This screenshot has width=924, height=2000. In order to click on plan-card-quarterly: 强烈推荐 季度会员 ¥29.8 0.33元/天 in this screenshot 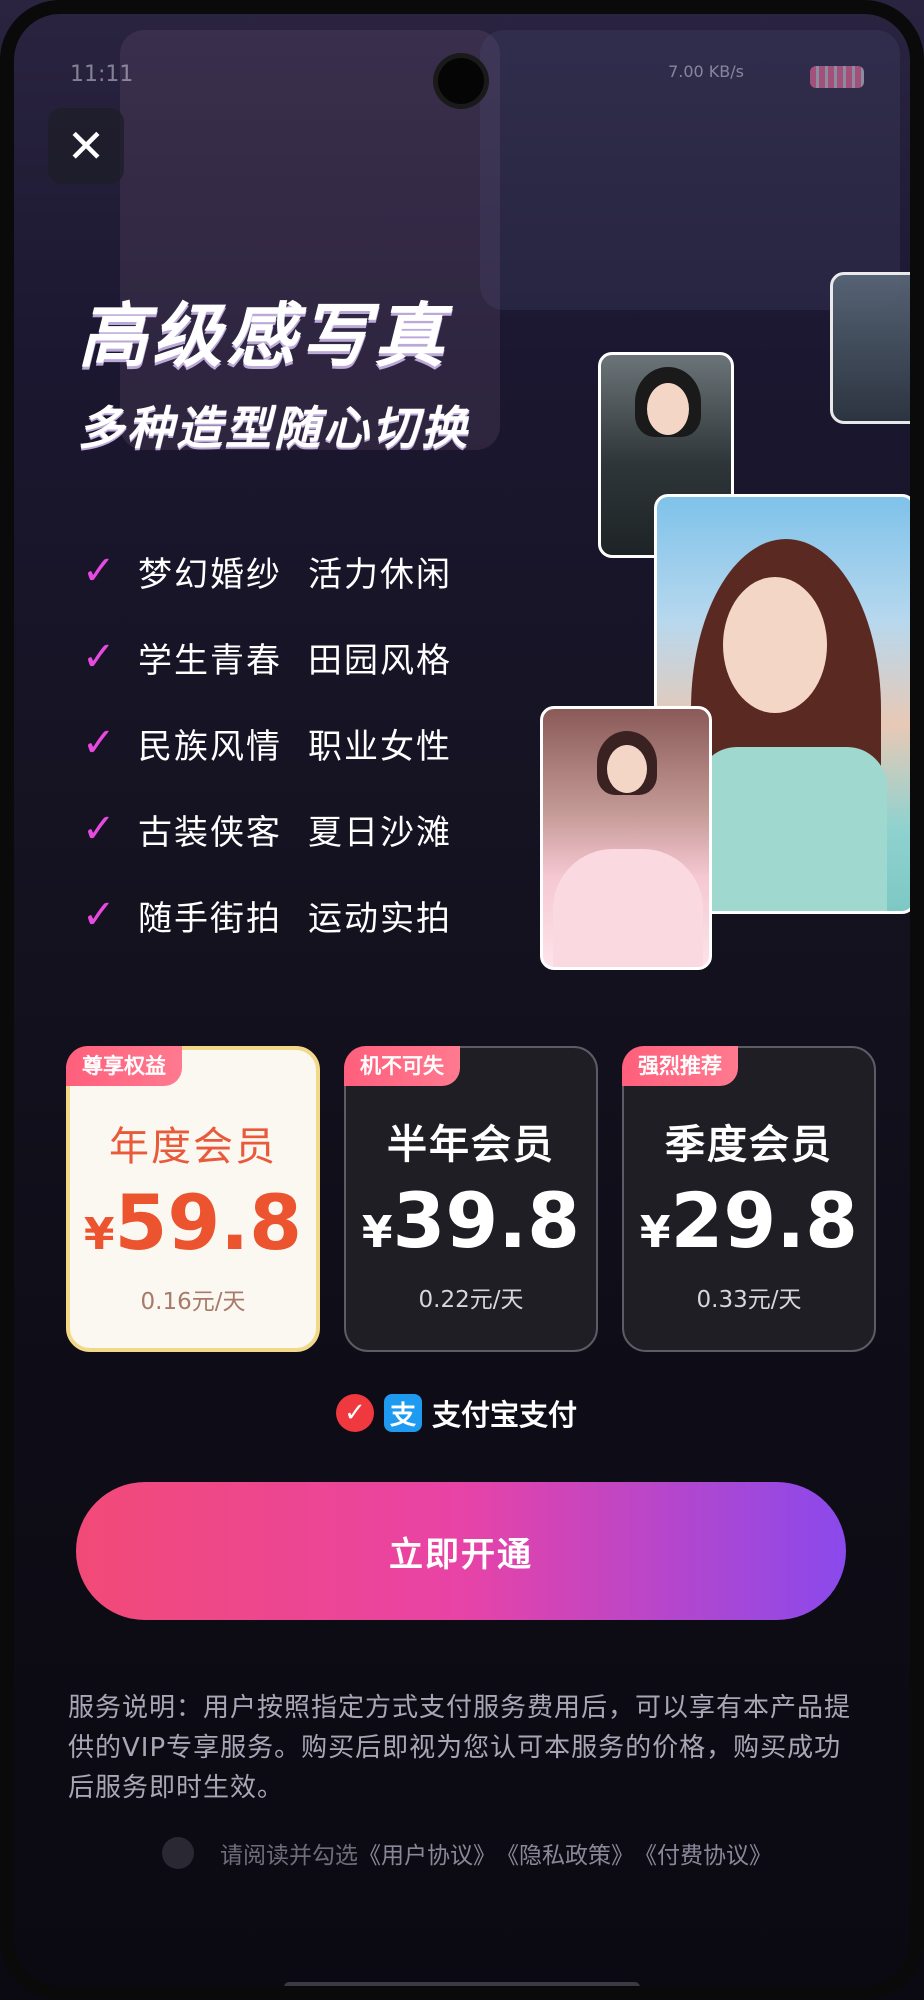, I will do `click(749, 1199)`.